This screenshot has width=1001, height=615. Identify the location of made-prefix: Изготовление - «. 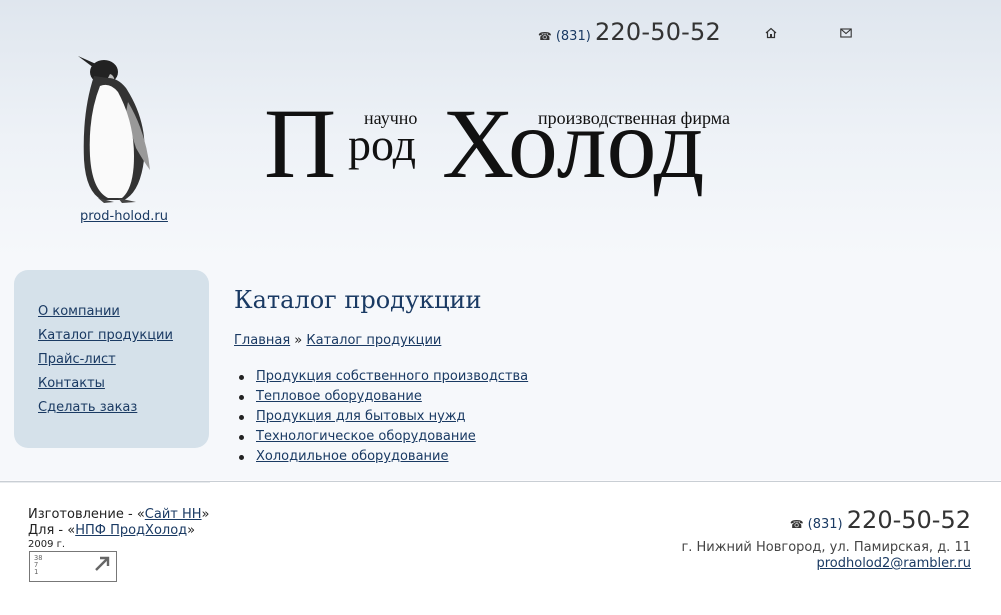
(86, 514).